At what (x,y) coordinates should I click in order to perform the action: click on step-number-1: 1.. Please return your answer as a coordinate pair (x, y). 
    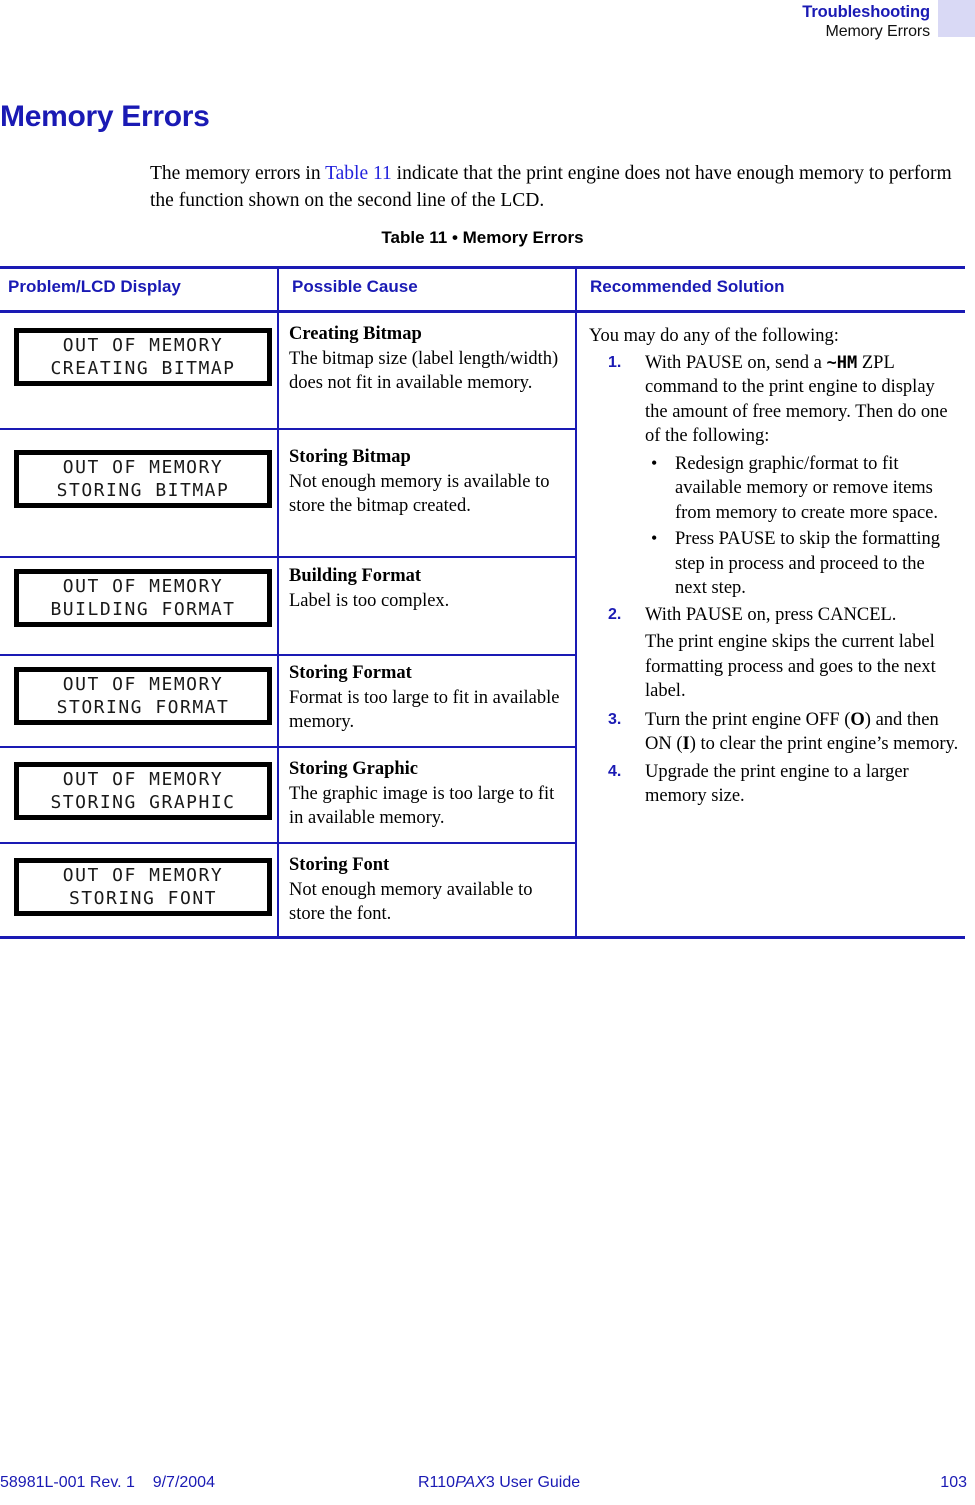
    Looking at the image, I should click on (615, 362).